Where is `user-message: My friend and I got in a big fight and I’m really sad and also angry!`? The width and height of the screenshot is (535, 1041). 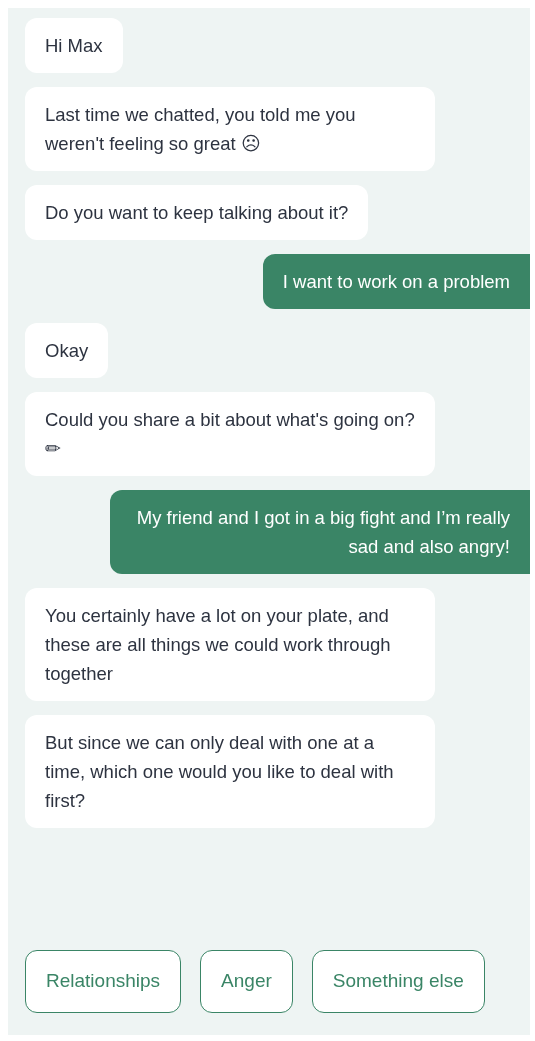 user-message: My friend and I got in a big fight and I’m really sad and also angry! is located at coordinates (320, 532).